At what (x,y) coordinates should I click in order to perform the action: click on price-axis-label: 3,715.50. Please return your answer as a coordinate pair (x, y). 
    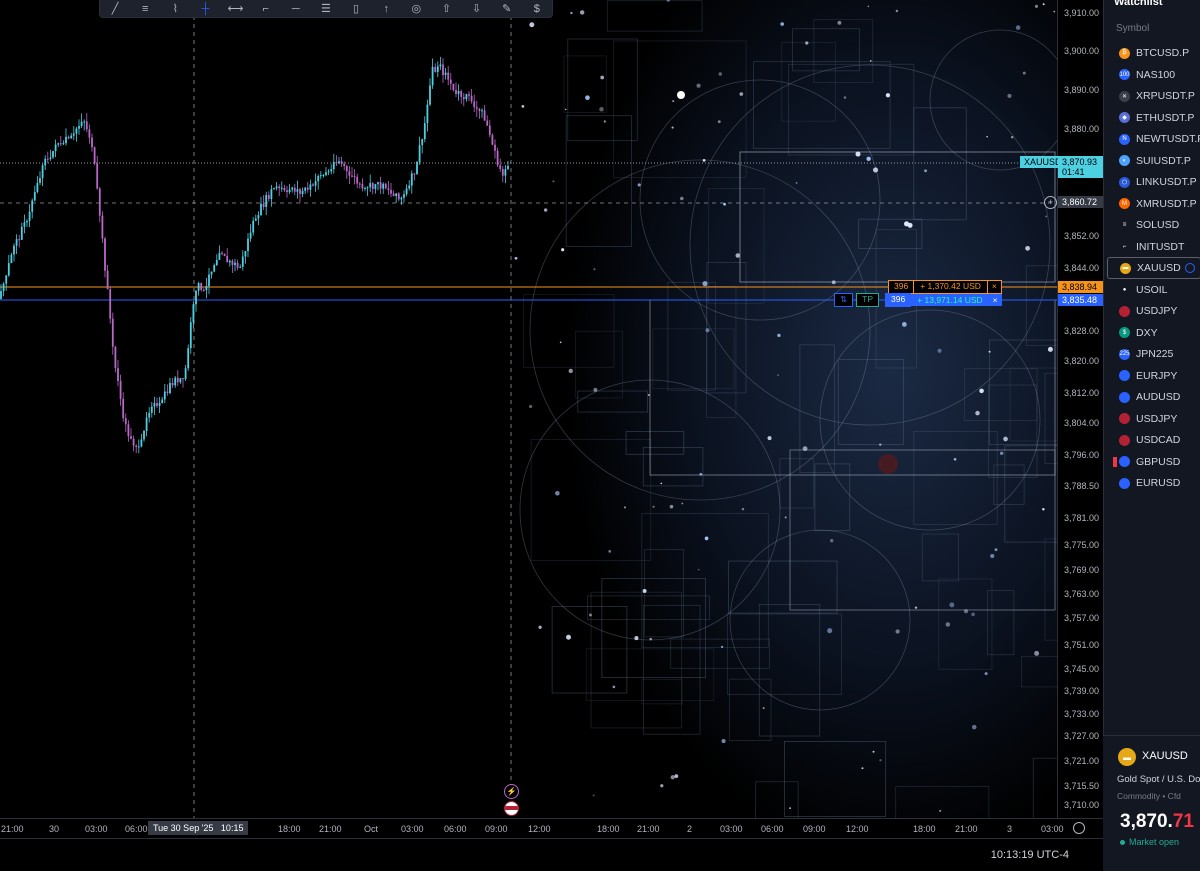
    Looking at the image, I should click on (1082, 786).